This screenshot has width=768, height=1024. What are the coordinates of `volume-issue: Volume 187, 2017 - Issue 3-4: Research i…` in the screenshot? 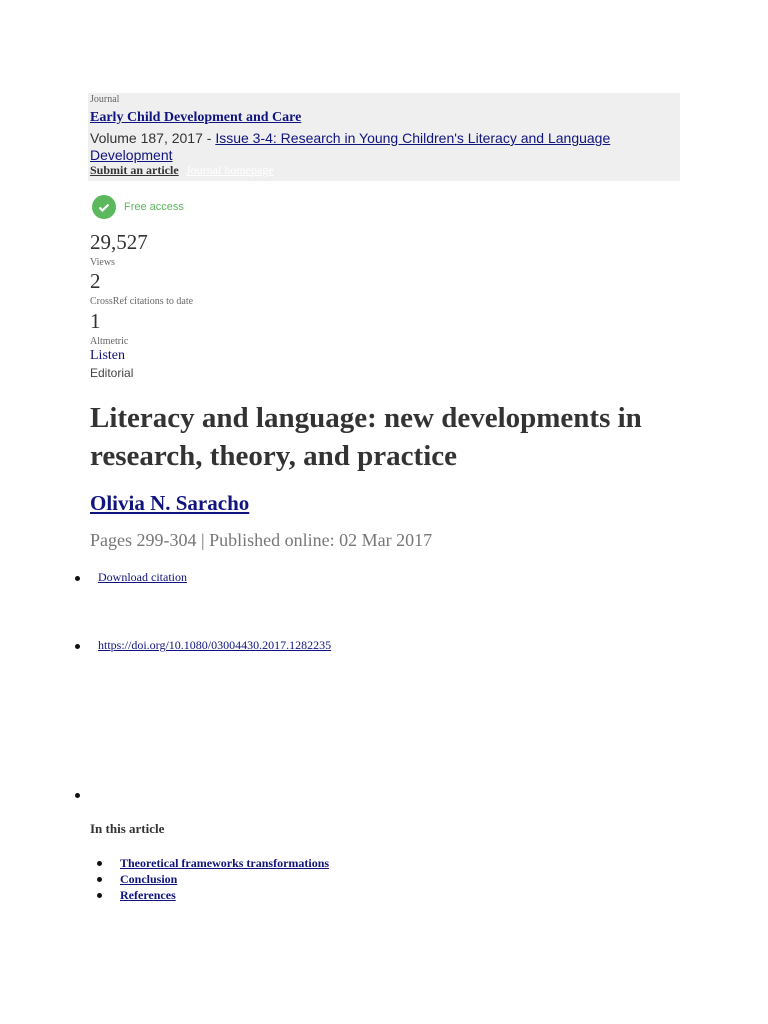 It's located at (370, 147).